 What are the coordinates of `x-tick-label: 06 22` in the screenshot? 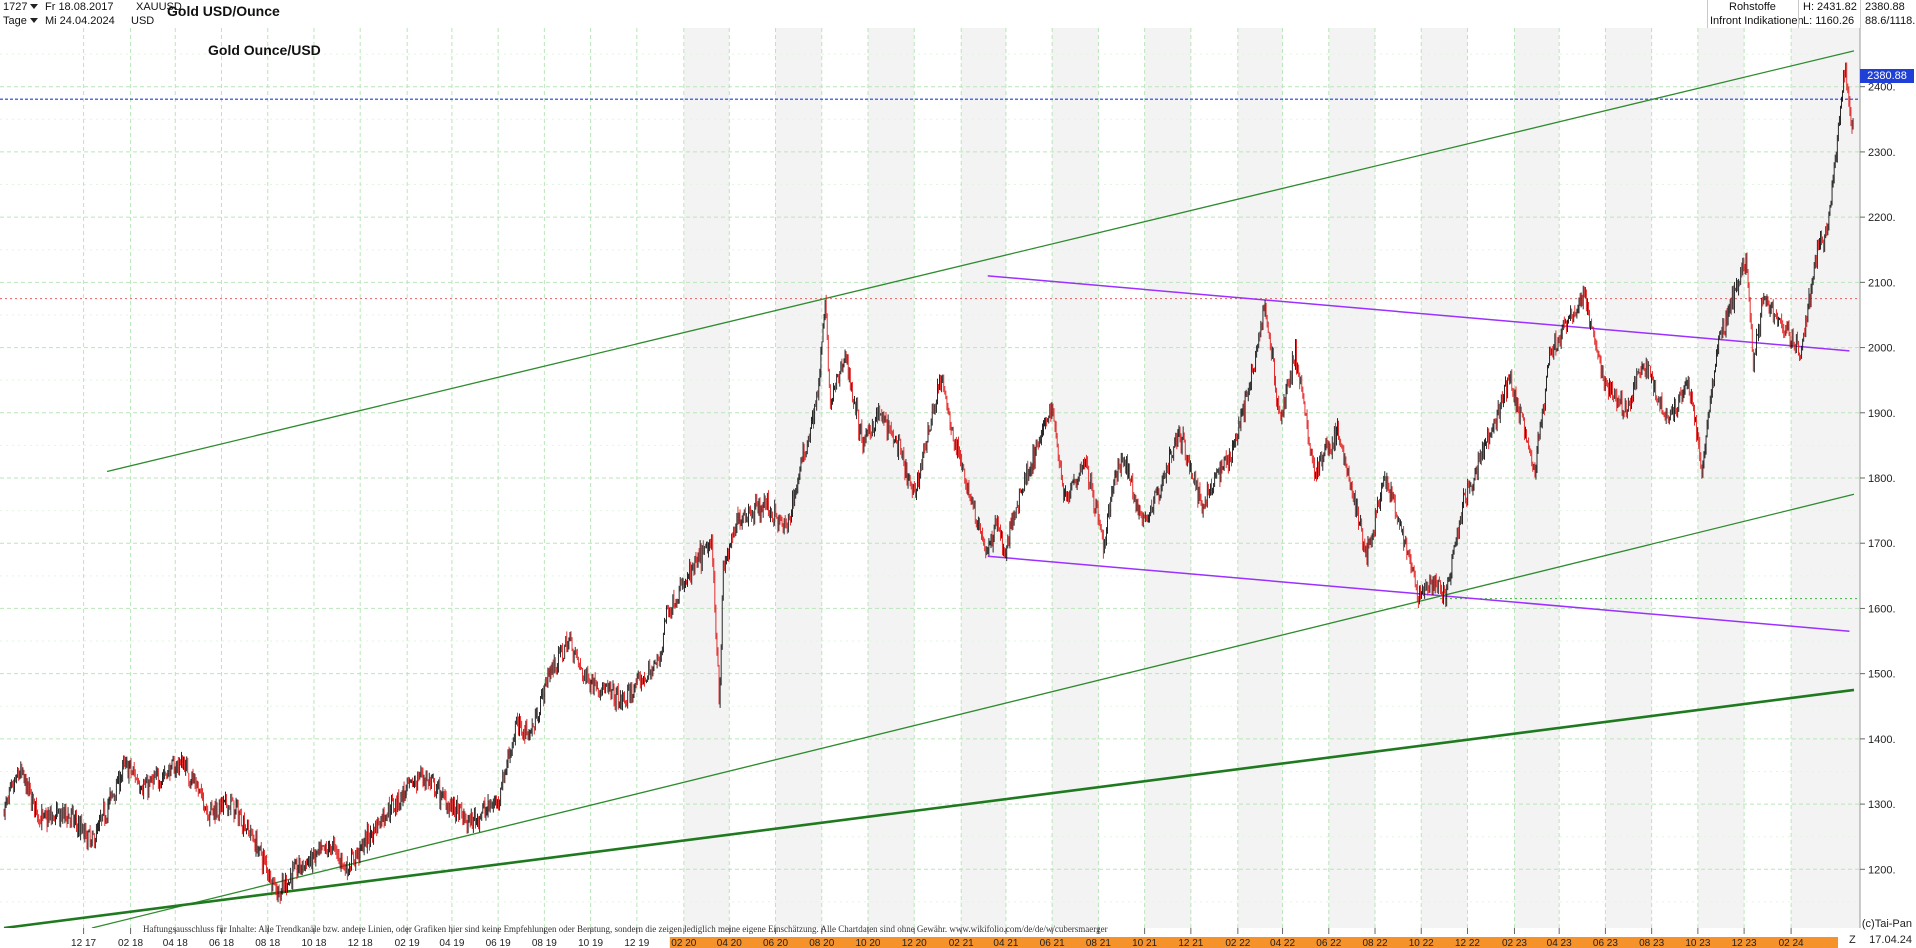 It's located at (1328, 943).